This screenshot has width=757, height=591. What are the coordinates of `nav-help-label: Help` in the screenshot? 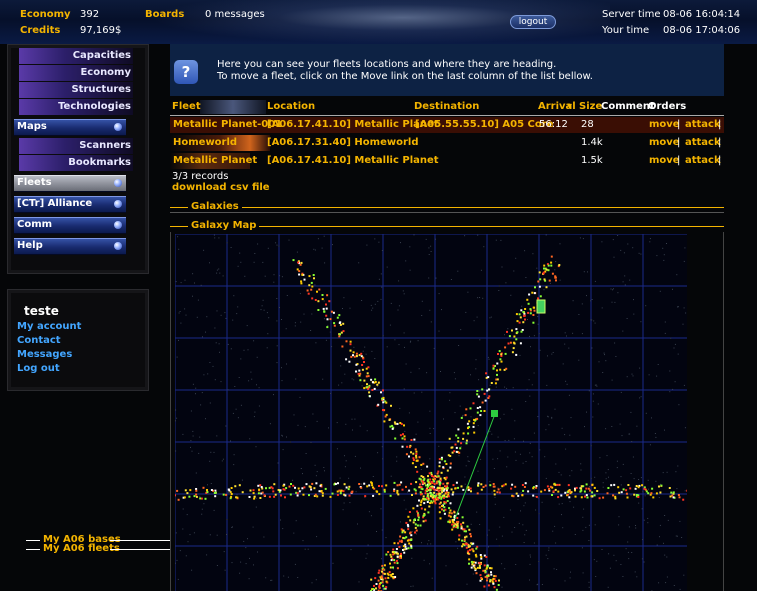 It's located at (30, 245).